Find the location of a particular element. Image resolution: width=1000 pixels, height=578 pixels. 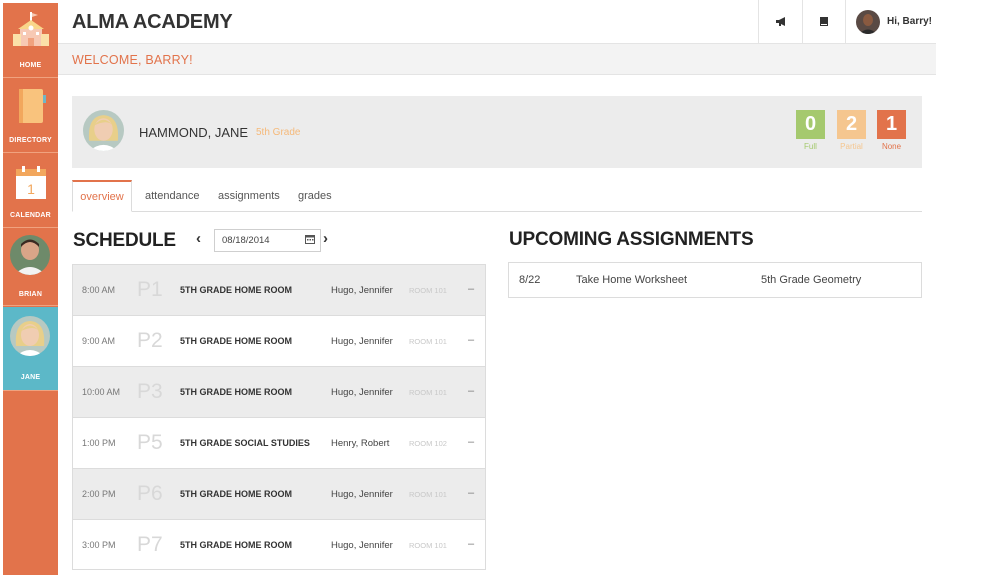

tab-grades: grades is located at coordinates (315, 196).